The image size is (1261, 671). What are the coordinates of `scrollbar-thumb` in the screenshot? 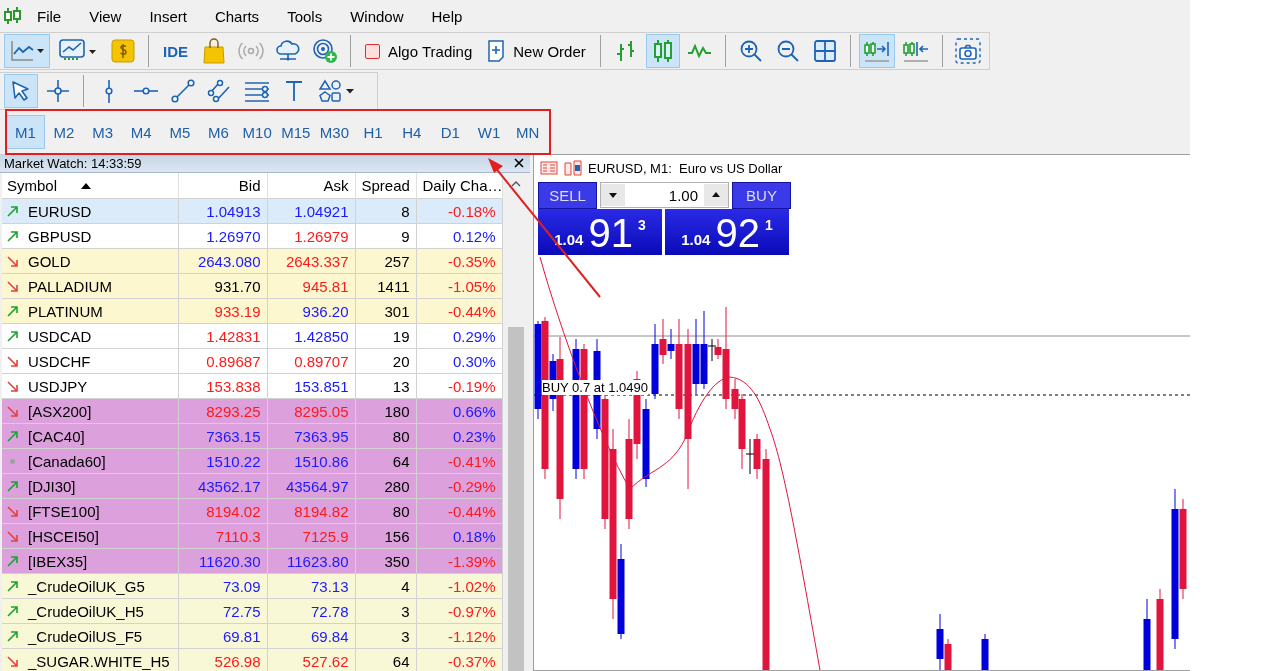 It's located at (515, 499).